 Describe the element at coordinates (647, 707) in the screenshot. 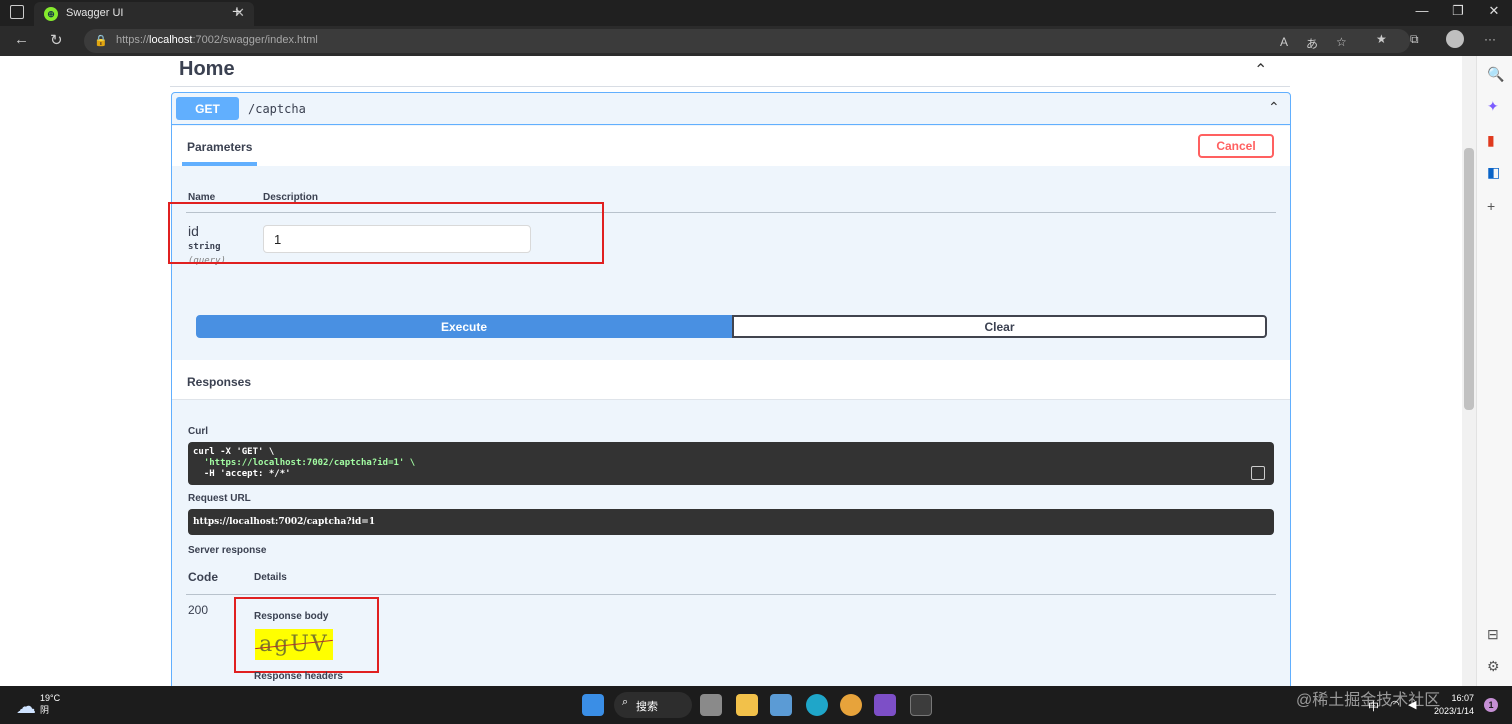

I see `search-label: 搜索` at that location.